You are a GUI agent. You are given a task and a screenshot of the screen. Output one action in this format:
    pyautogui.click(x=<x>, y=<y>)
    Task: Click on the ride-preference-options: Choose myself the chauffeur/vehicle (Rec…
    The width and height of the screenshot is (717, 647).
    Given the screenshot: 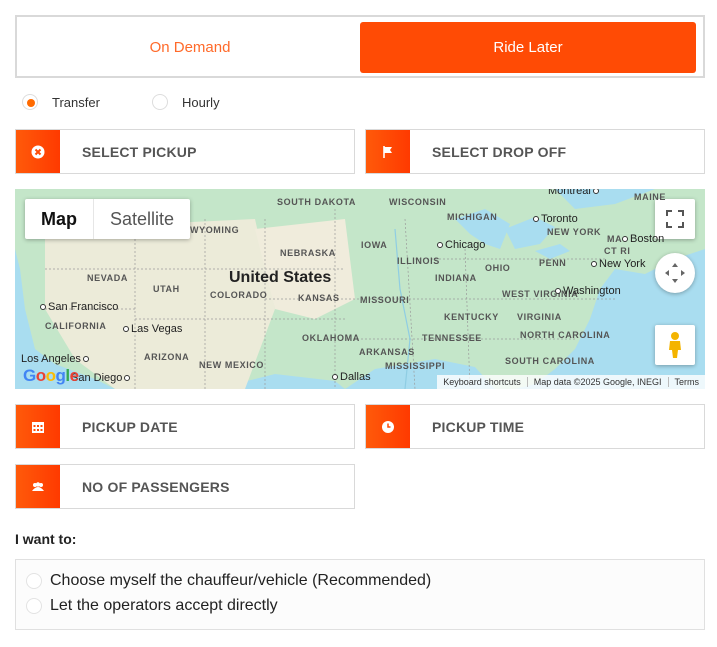 What is the action you would take?
    pyautogui.click(x=360, y=594)
    